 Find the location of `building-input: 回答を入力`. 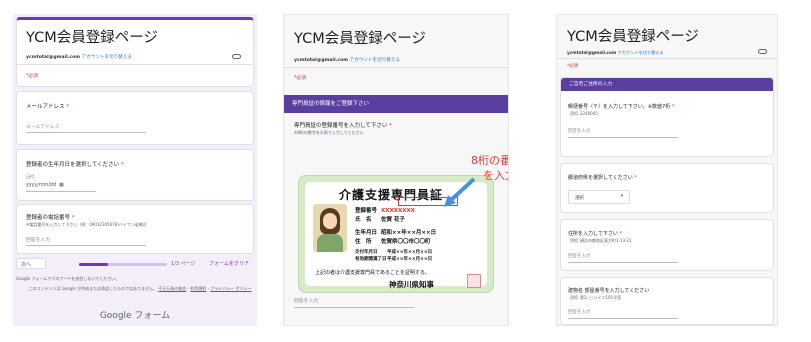

building-input: 回答を入力 is located at coordinates (579, 312).